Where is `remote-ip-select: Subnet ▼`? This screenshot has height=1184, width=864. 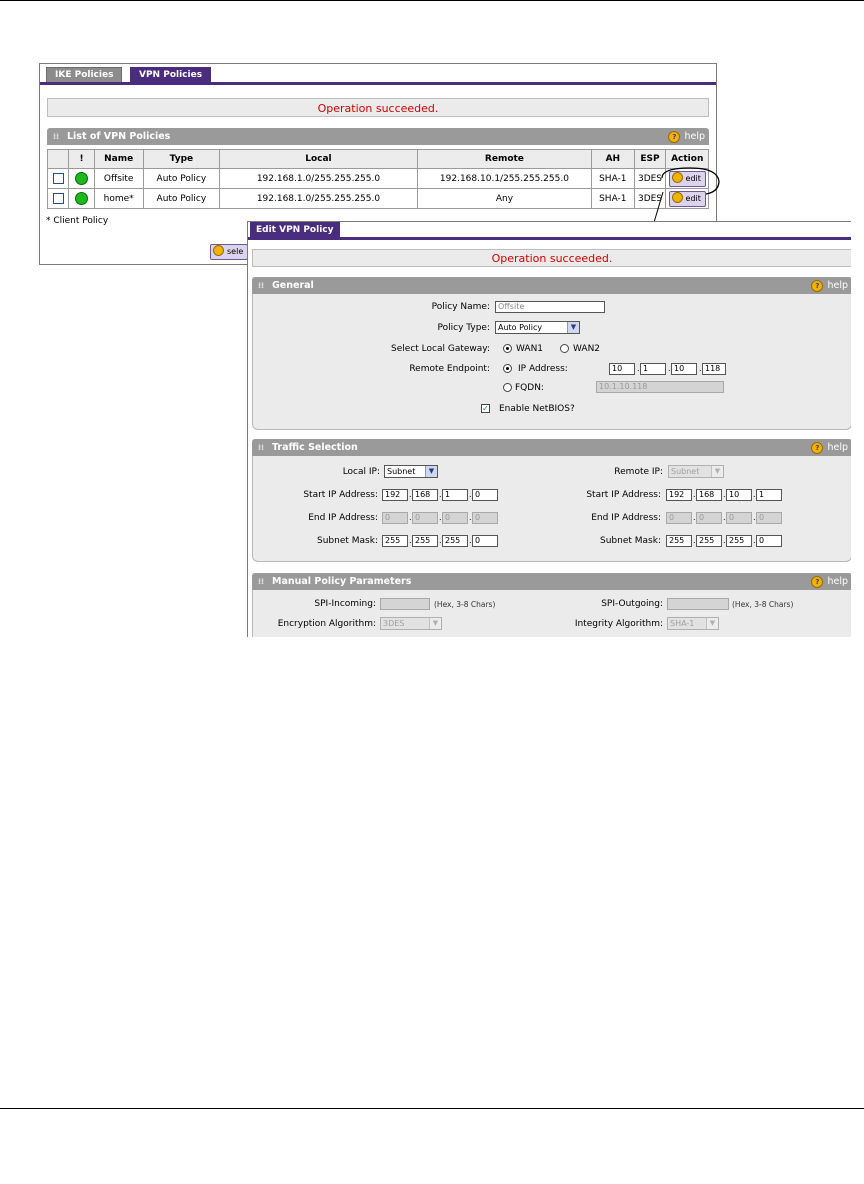 remote-ip-select: Subnet ▼ is located at coordinates (696, 471).